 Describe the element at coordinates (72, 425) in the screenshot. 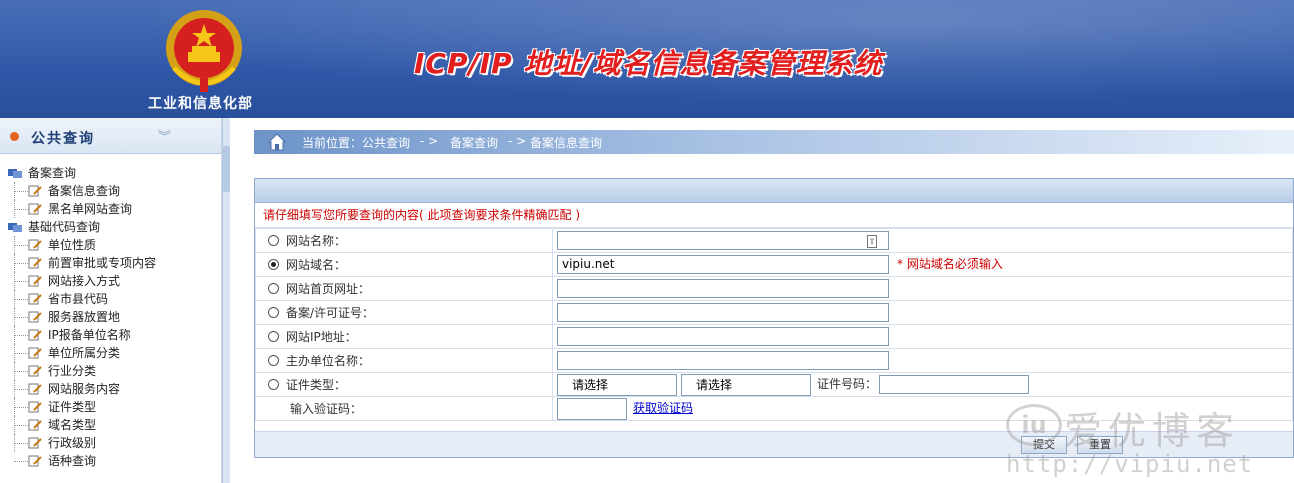

I see `sidebar-item-label: 域名类型` at that location.